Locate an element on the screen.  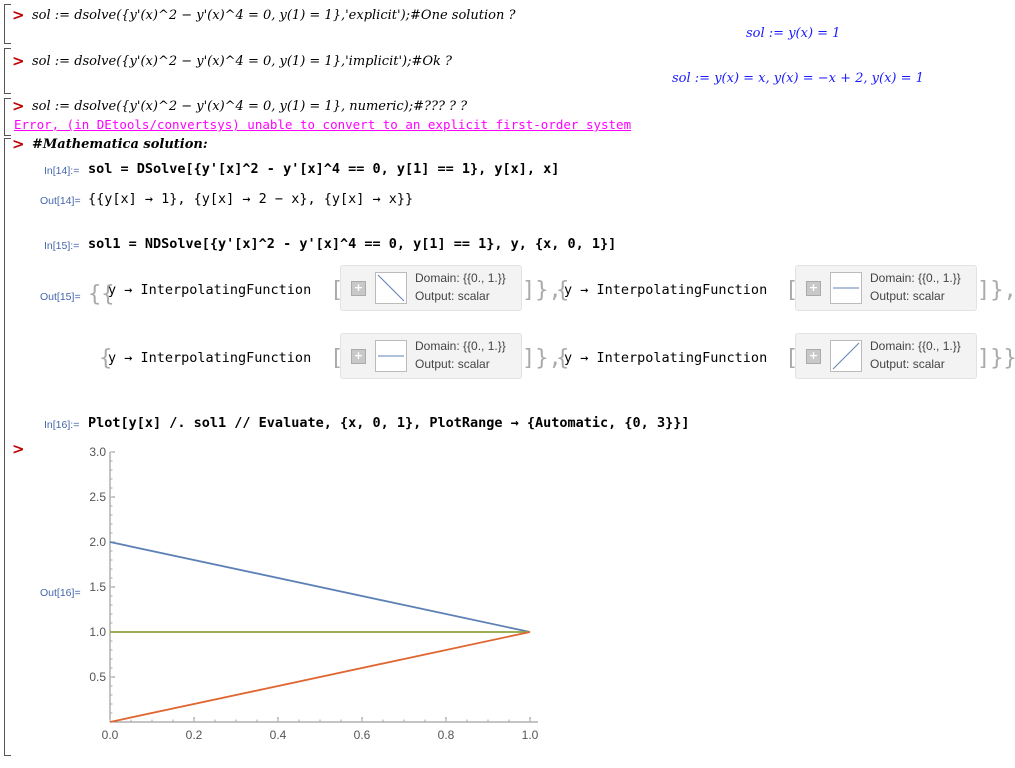
y-tick-label: 3.0 is located at coordinates (97, 452).